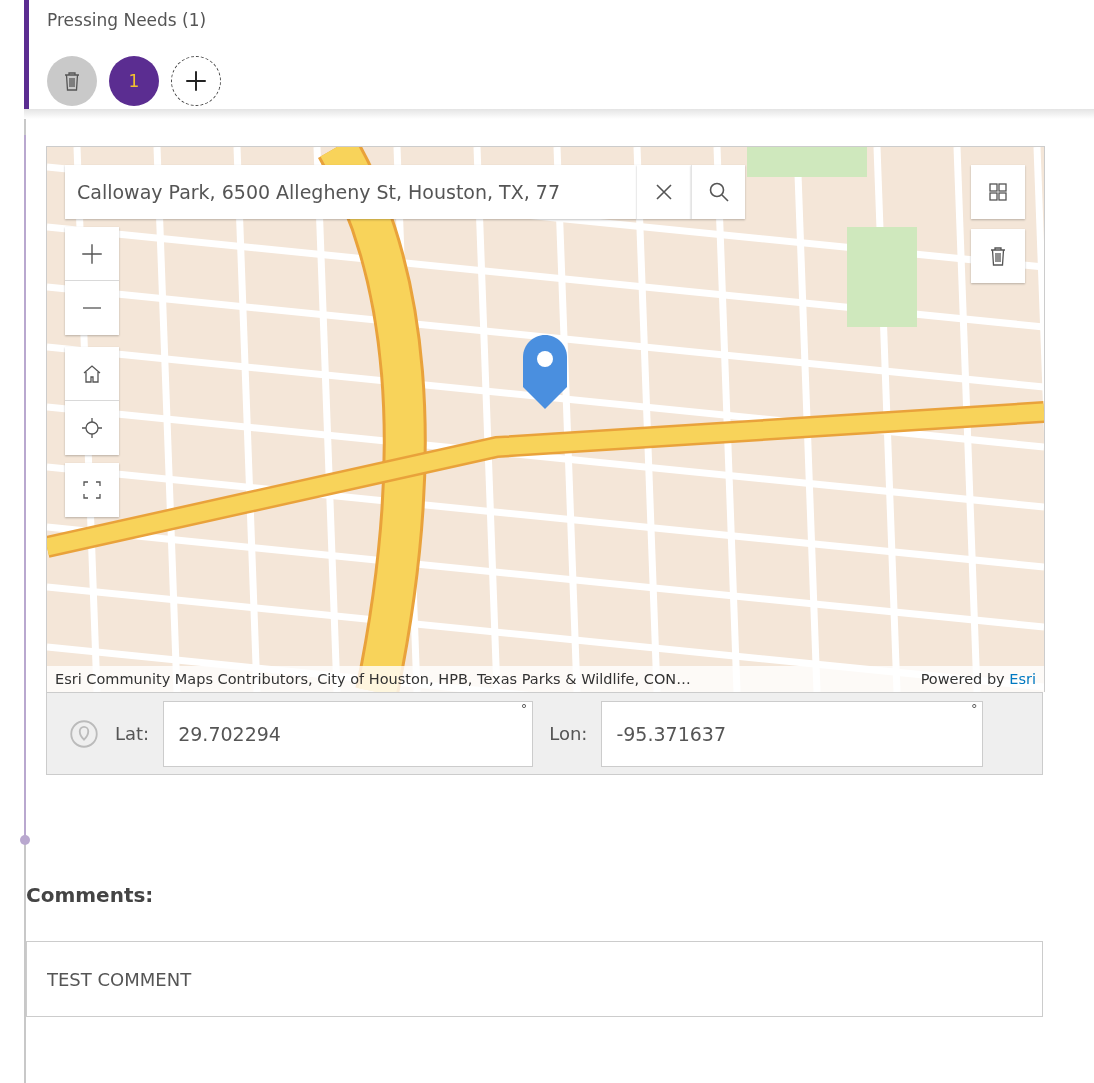 The height and width of the screenshot is (1083, 1094). I want to click on search-field: Calloway Park, 6500 Allegheny St, Houston, TX, 77, so click(351, 192).